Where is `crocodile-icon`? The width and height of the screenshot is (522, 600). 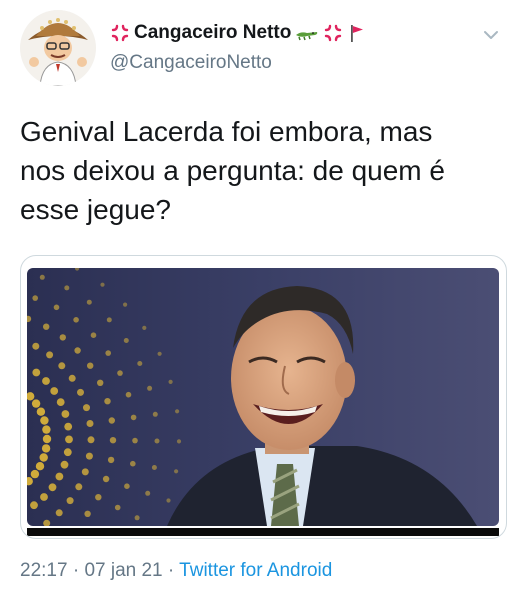 crocodile-icon is located at coordinates (307, 33).